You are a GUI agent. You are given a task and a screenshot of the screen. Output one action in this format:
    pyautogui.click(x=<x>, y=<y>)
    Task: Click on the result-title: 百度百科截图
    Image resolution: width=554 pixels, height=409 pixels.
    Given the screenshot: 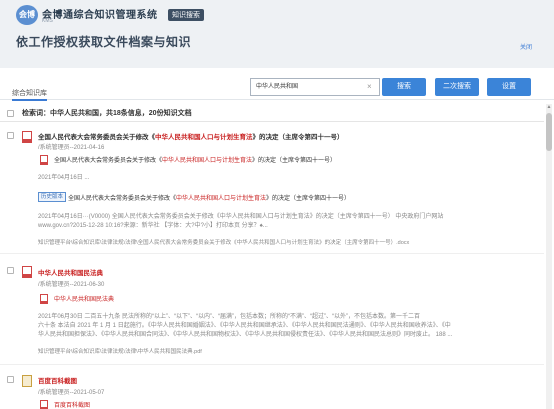 What is the action you would take?
    pyautogui.click(x=57, y=380)
    